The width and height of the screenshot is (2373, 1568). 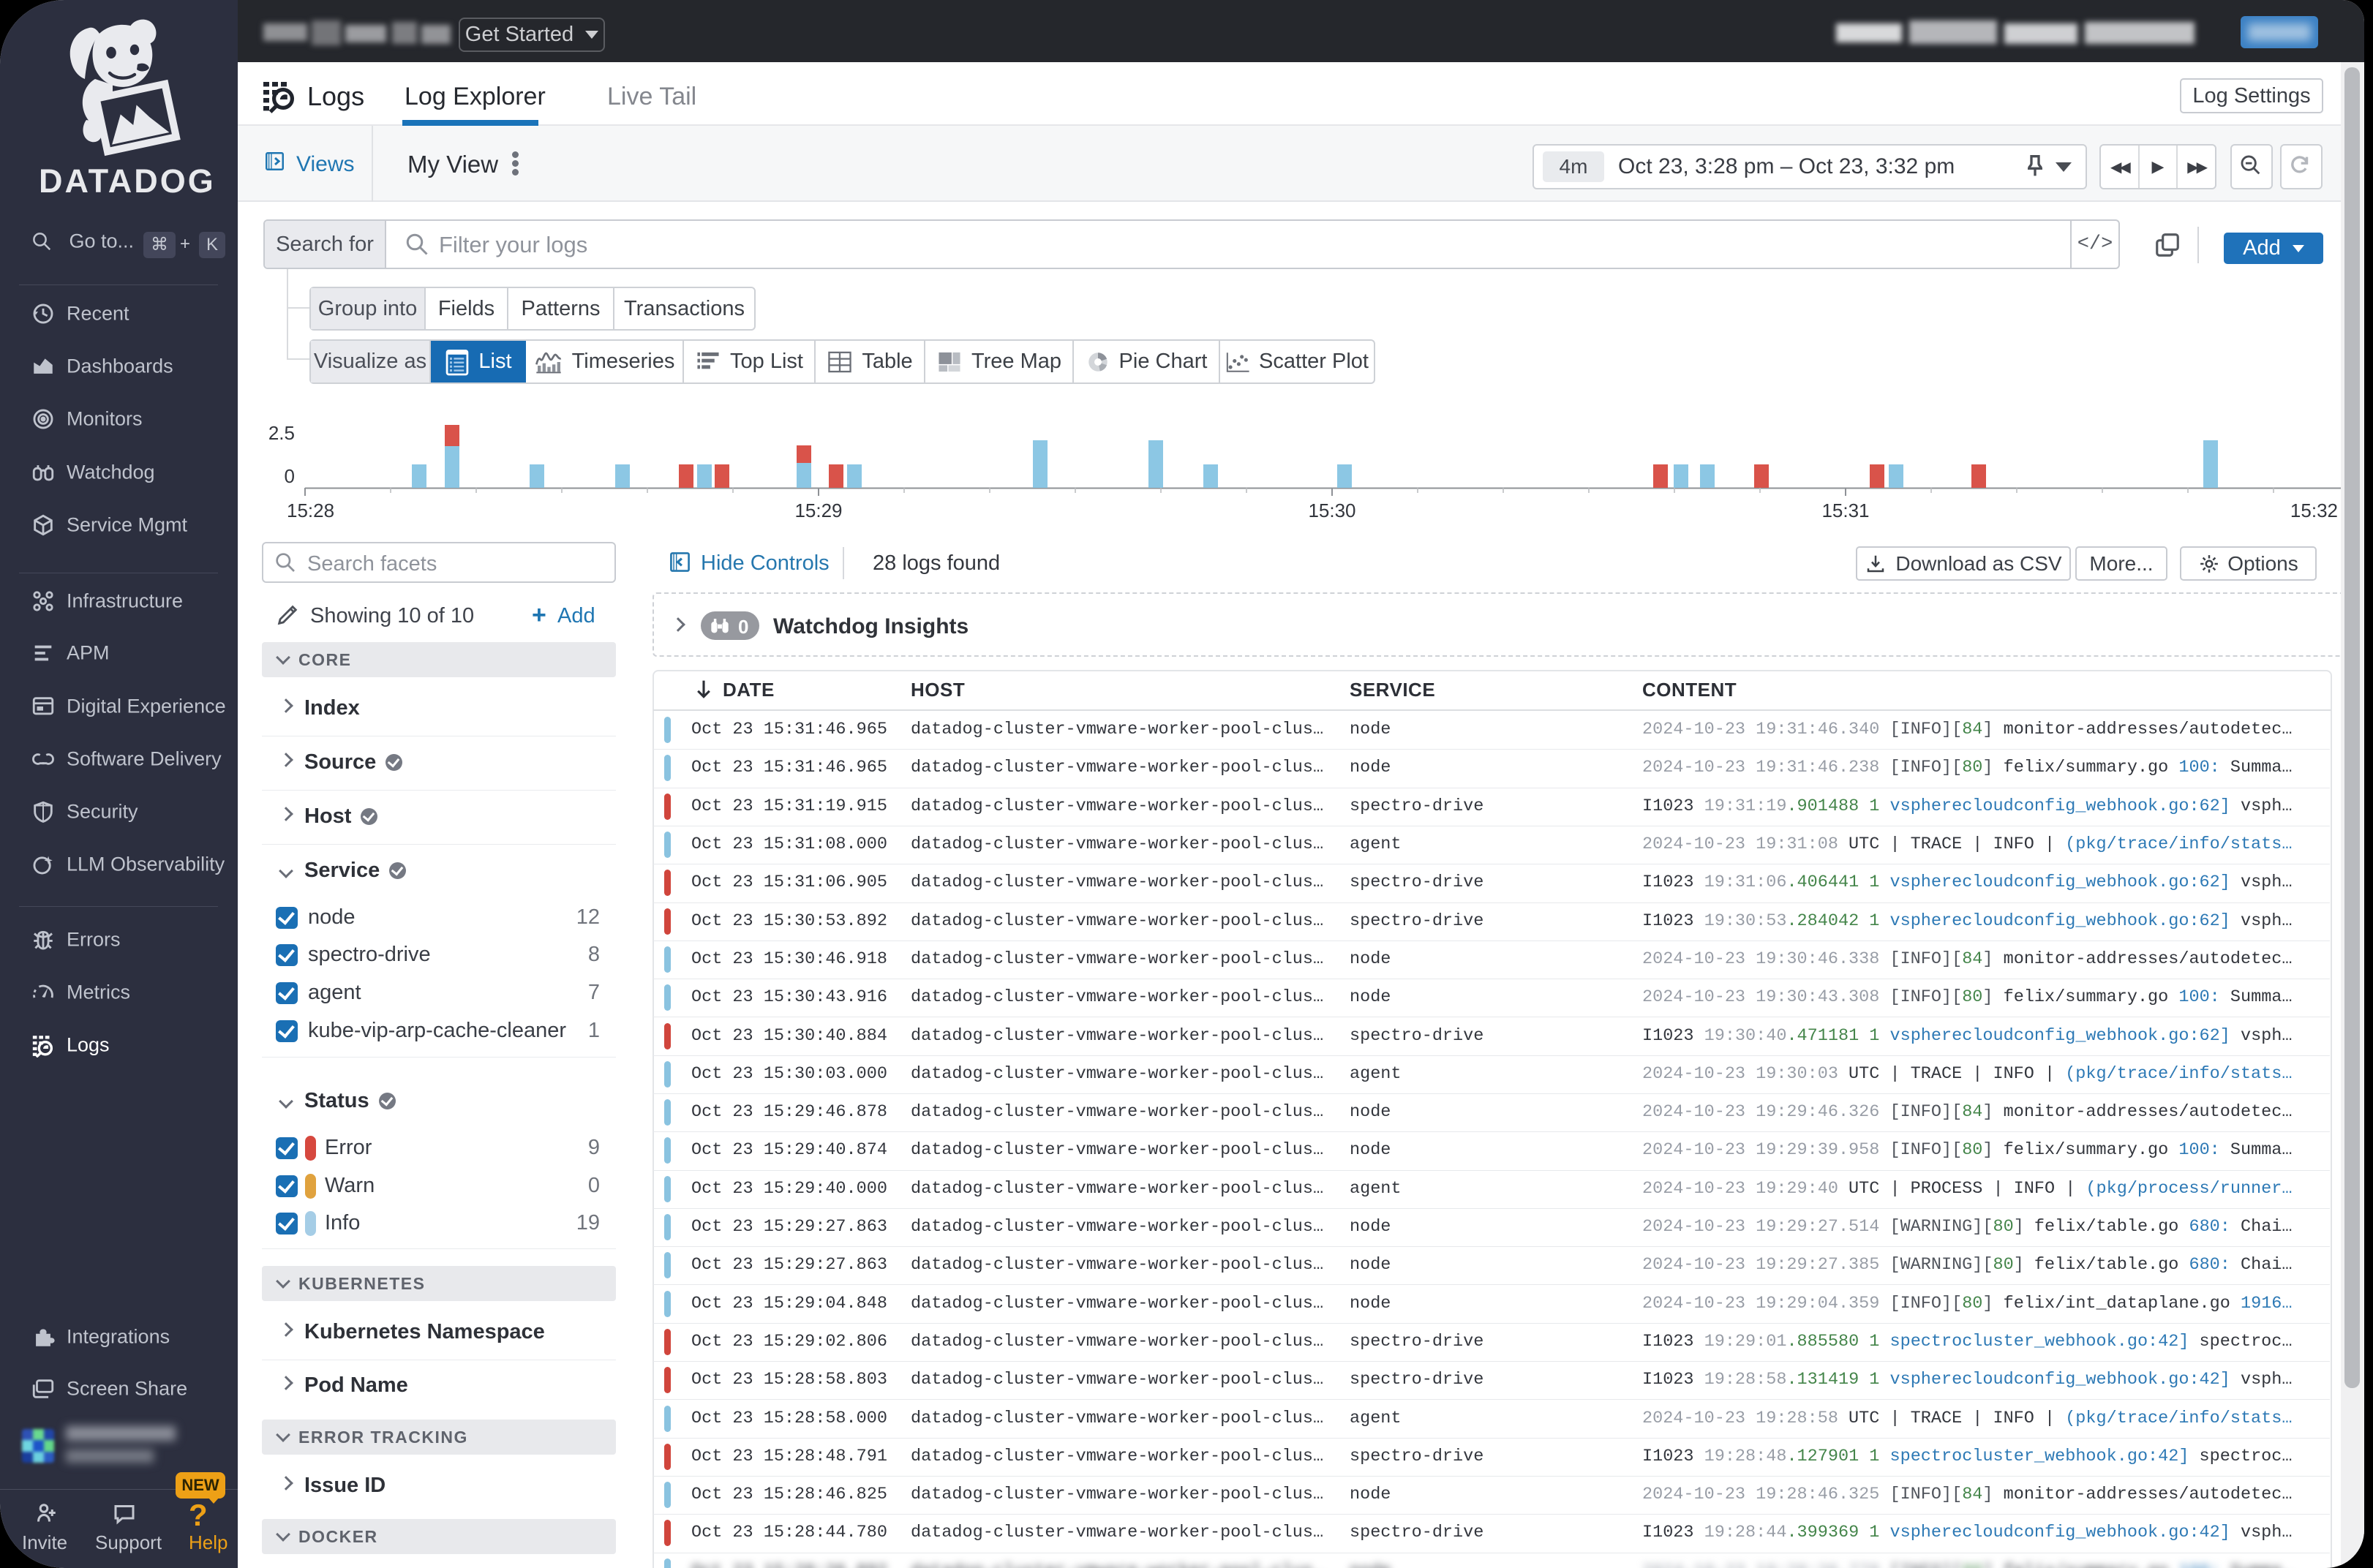 I want to click on svg-text: 2.5, so click(x=281, y=433).